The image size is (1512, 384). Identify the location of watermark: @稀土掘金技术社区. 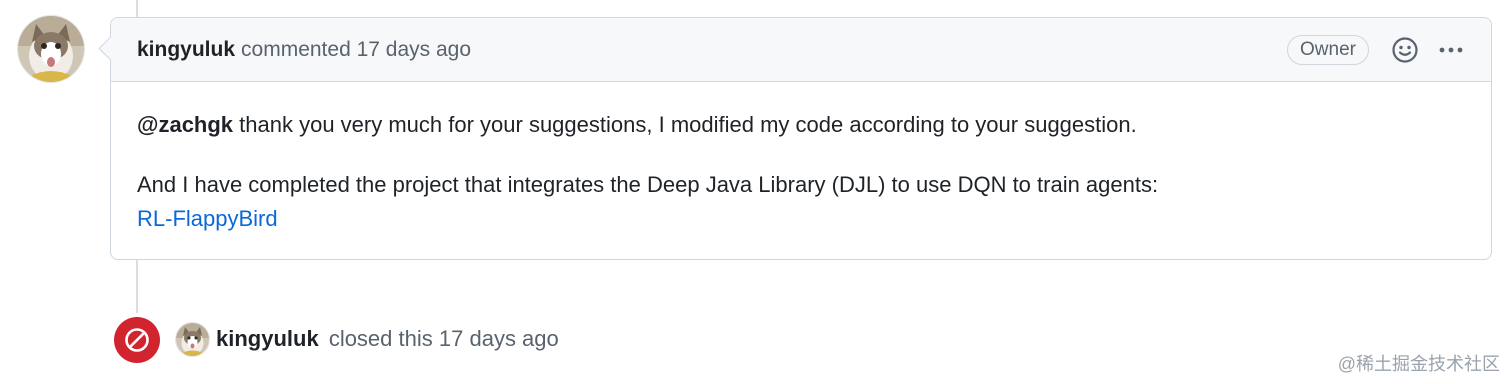
(1418, 364).